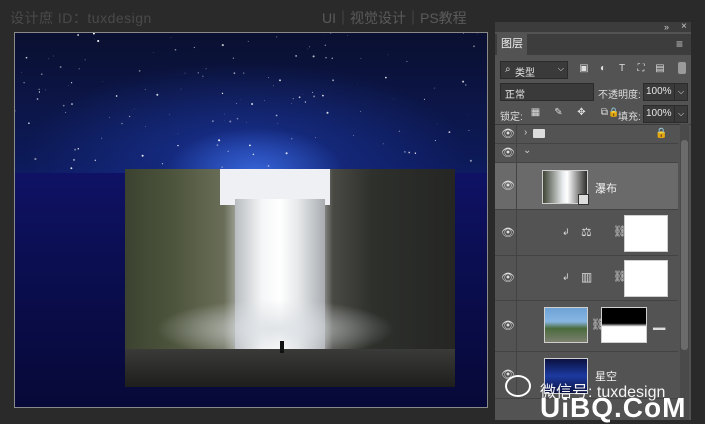 This screenshot has width=705, height=424. What do you see at coordinates (622, 68) in the screenshot?
I see `type-filter-icon: T` at bounding box center [622, 68].